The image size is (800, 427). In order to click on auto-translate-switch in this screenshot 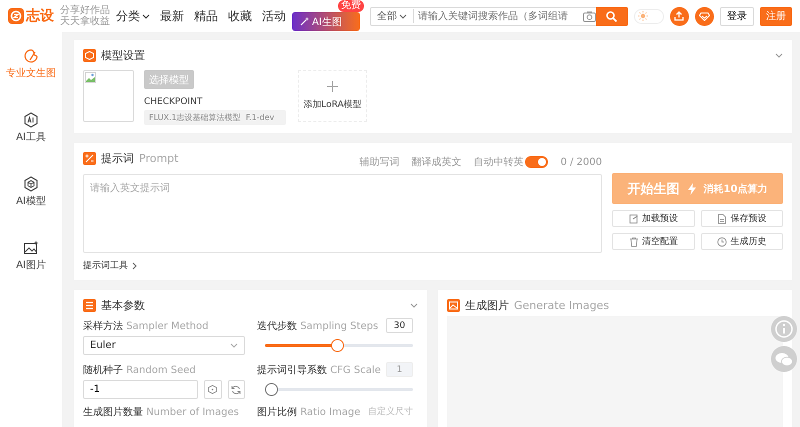, I will do `click(536, 162)`.